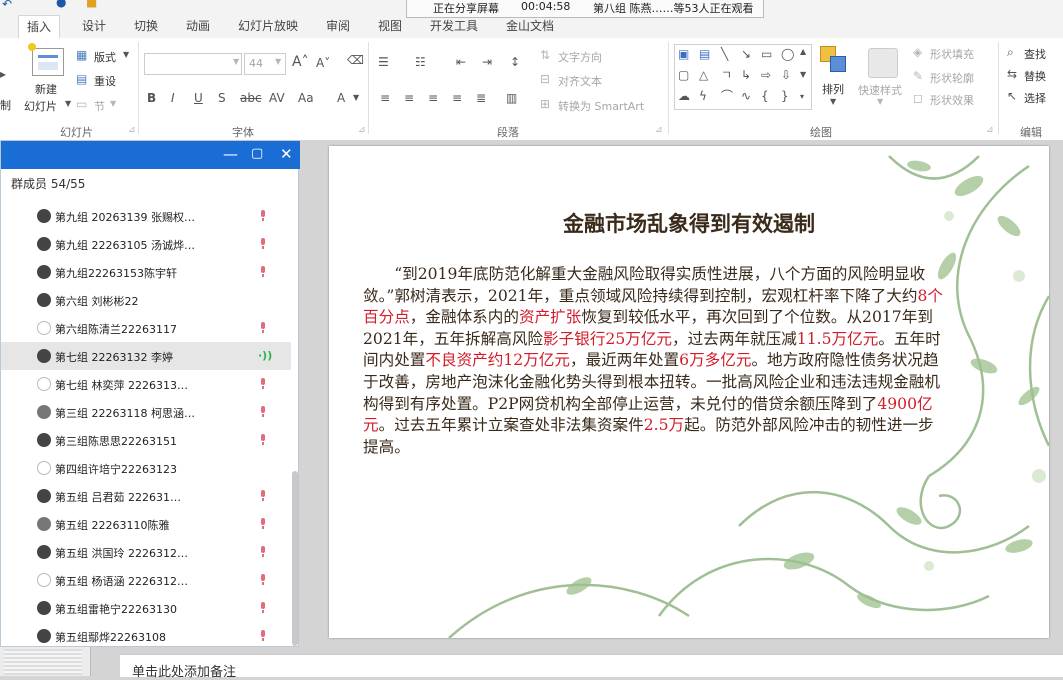 The image size is (1063, 680). I want to click on font-name-input, so click(193, 64).